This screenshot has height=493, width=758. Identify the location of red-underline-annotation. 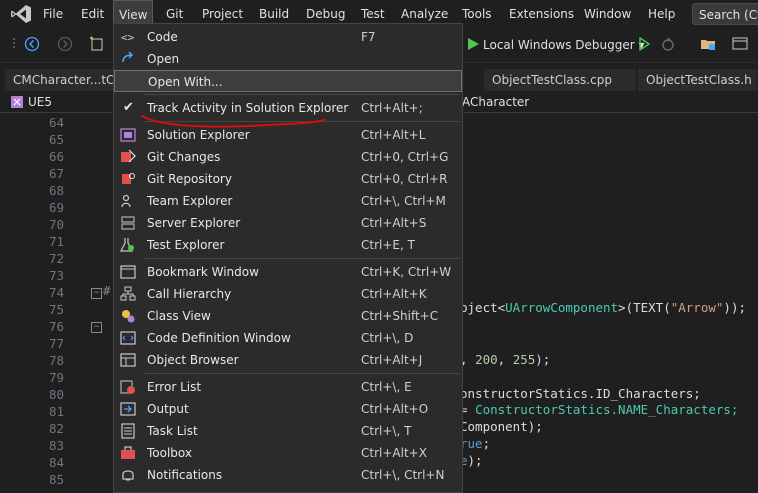
(233, 121).